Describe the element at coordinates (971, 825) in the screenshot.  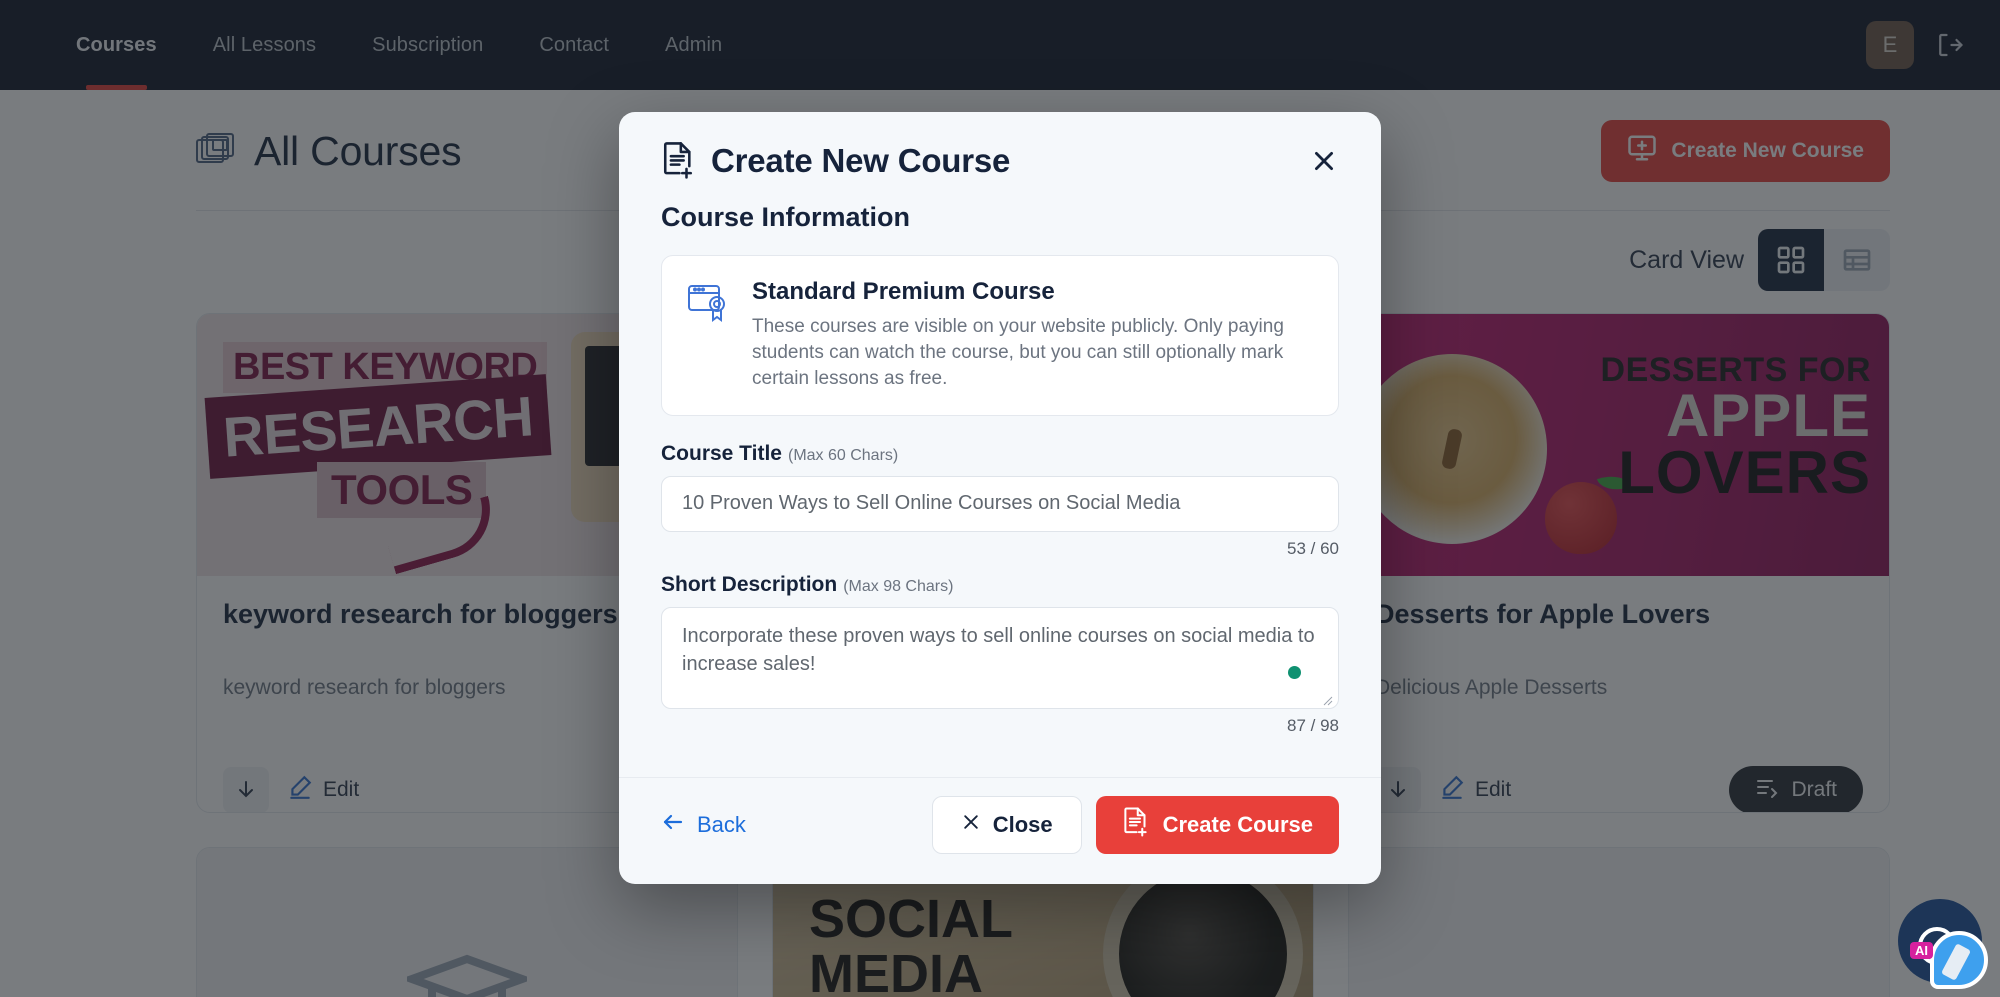
I see `x-icon` at that location.